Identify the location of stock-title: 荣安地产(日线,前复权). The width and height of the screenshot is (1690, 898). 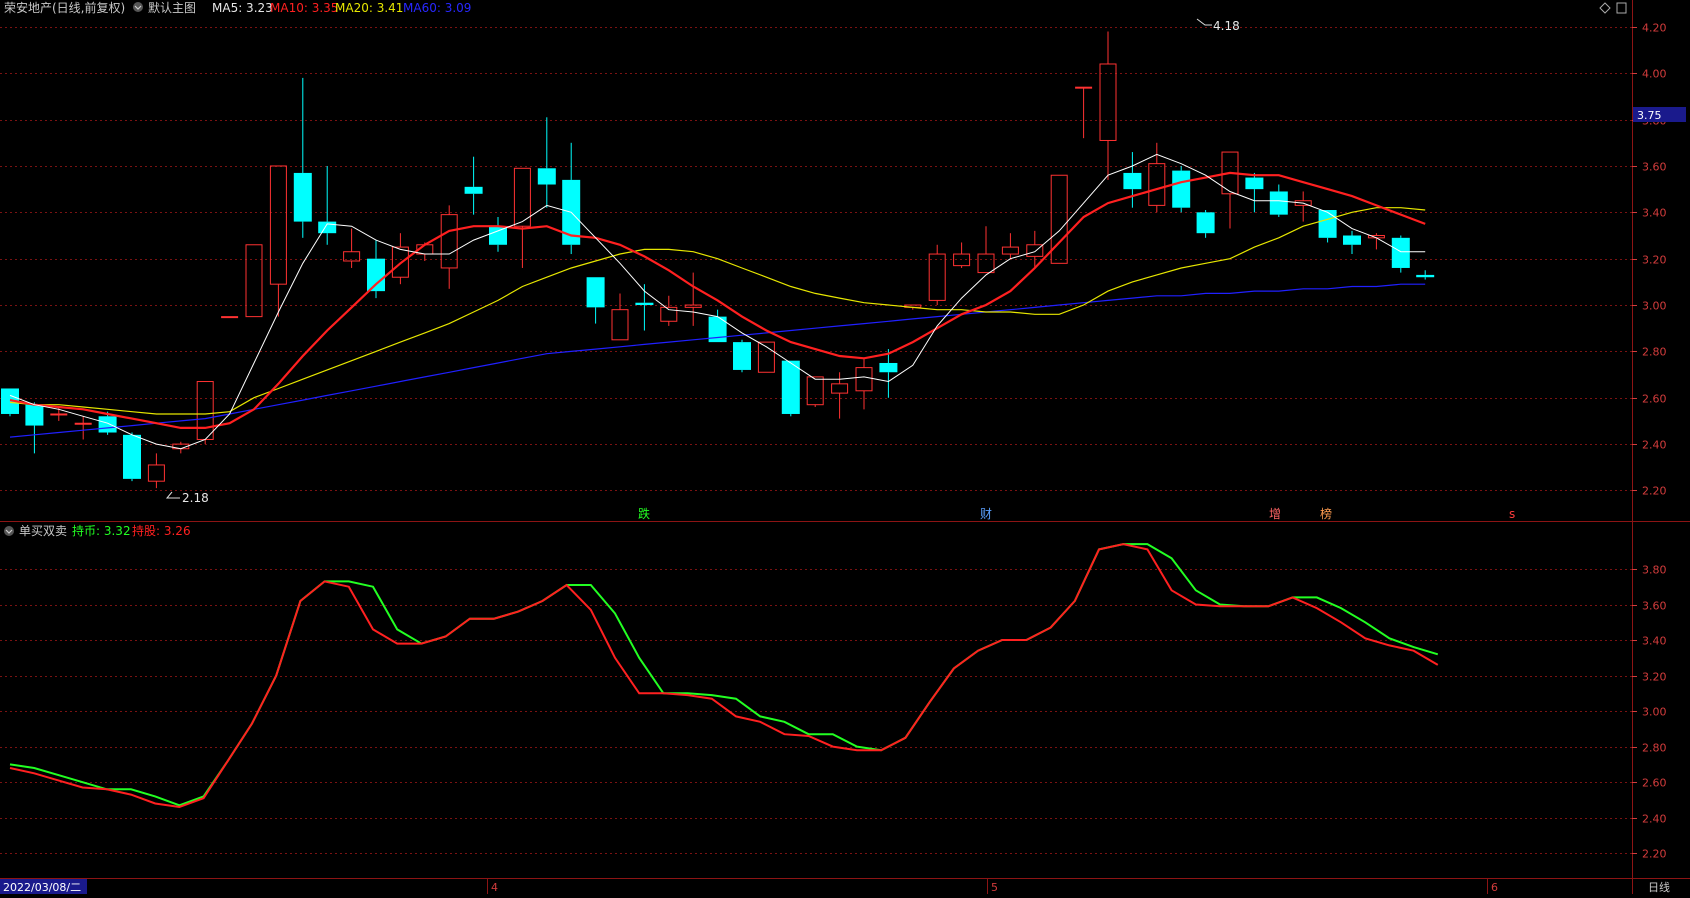
(64, 7).